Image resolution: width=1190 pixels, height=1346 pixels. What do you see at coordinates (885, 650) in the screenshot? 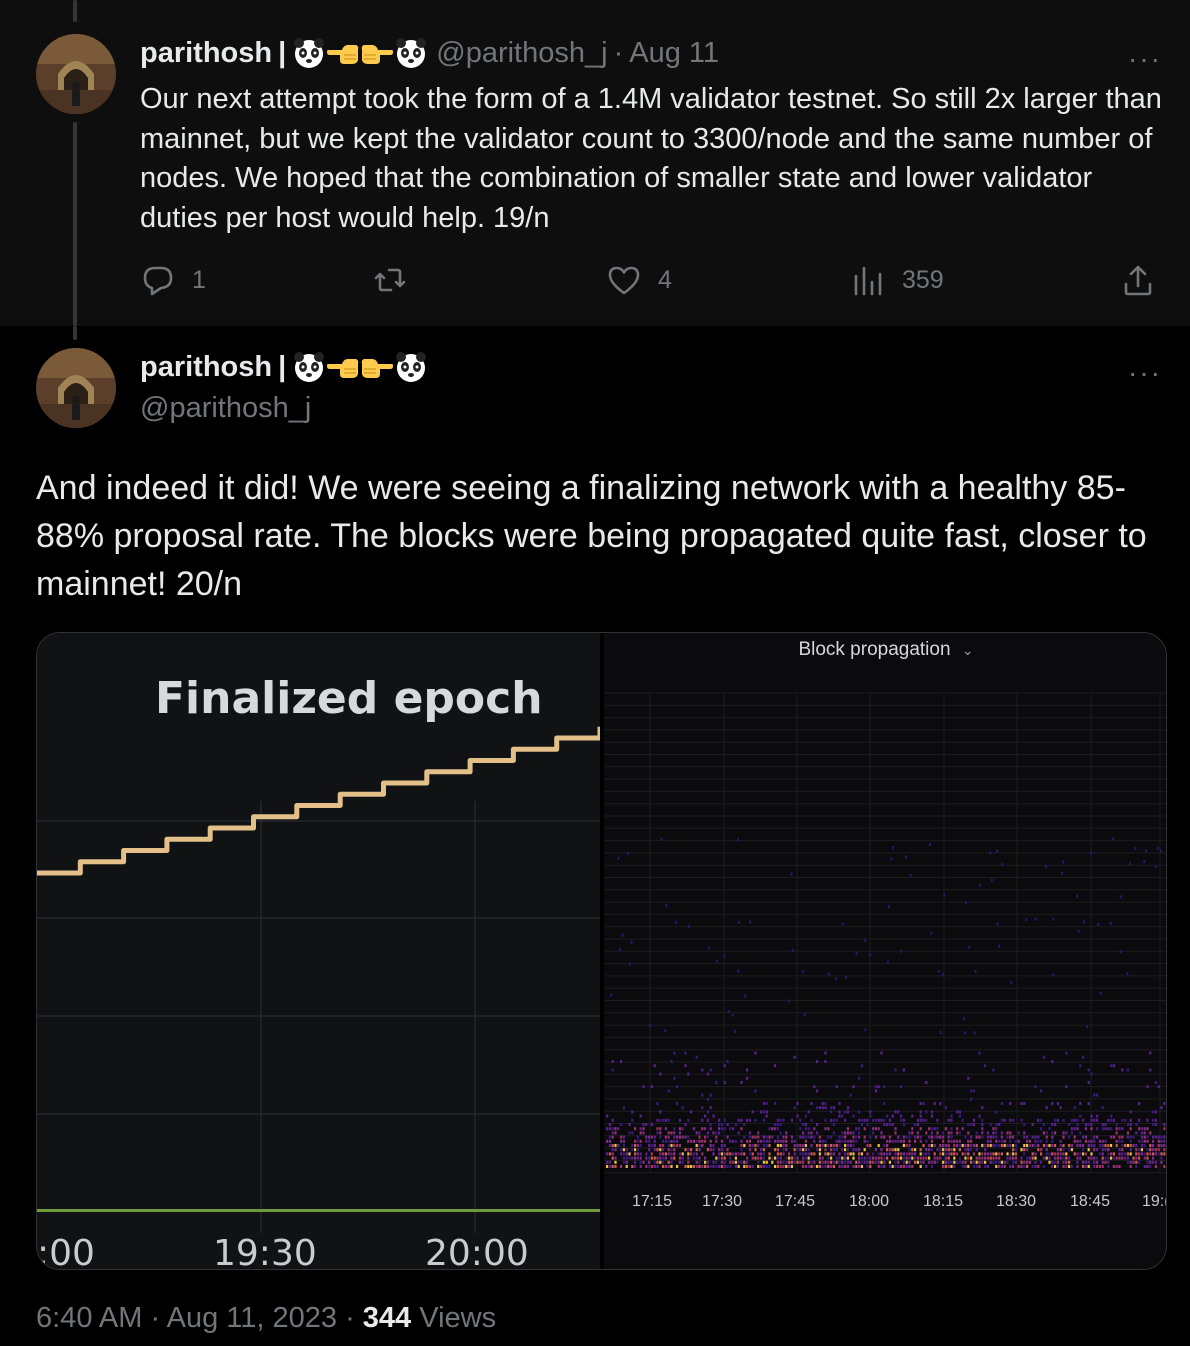
I see `chart-title: Block propagation ⌄` at bounding box center [885, 650].